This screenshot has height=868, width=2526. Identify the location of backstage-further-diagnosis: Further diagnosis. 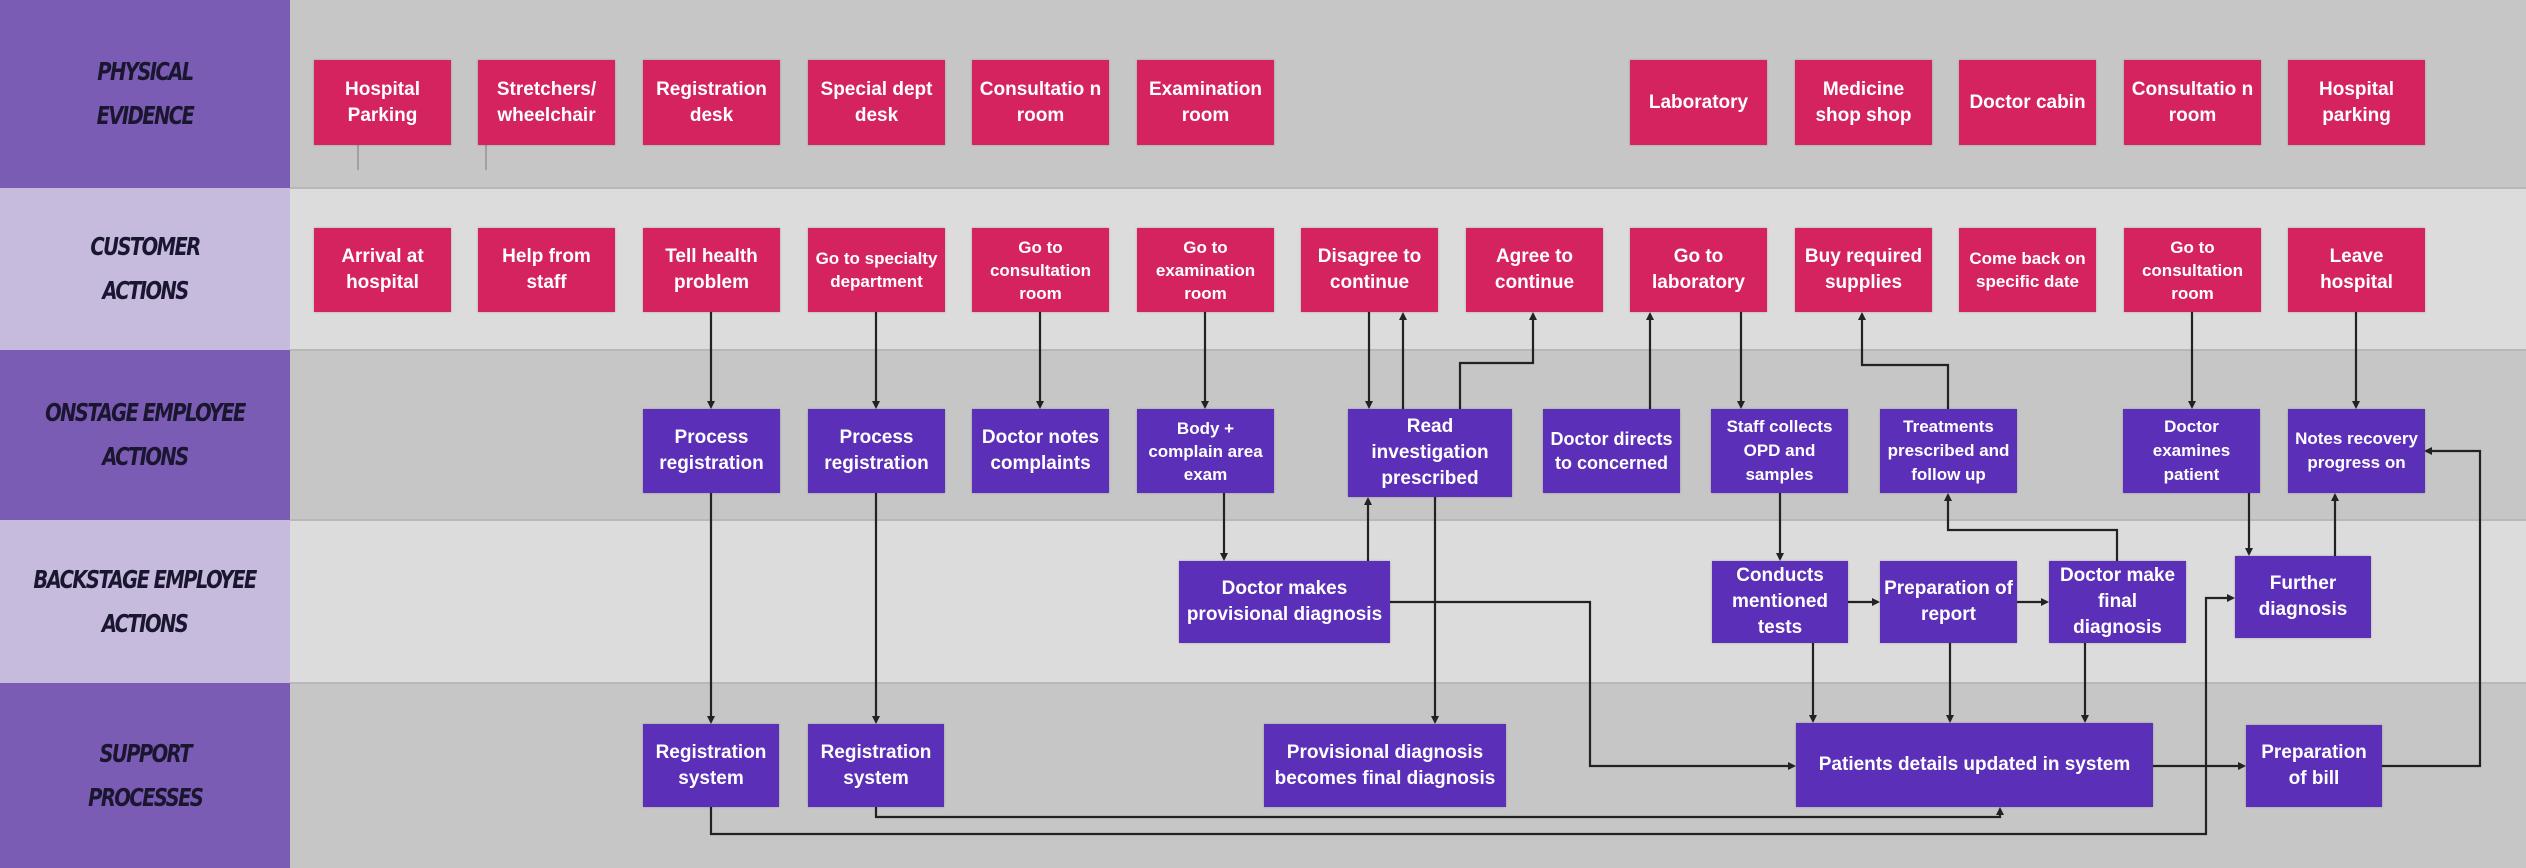
(2303, 597).